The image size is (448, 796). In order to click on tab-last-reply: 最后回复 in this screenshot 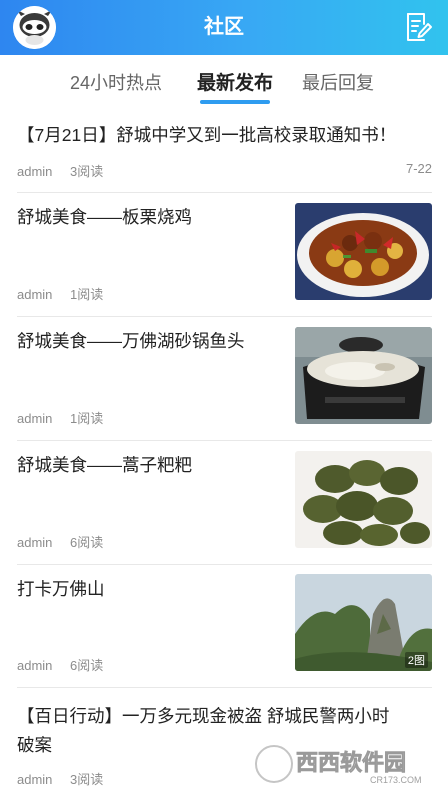, I will do `click(338, 82)`.